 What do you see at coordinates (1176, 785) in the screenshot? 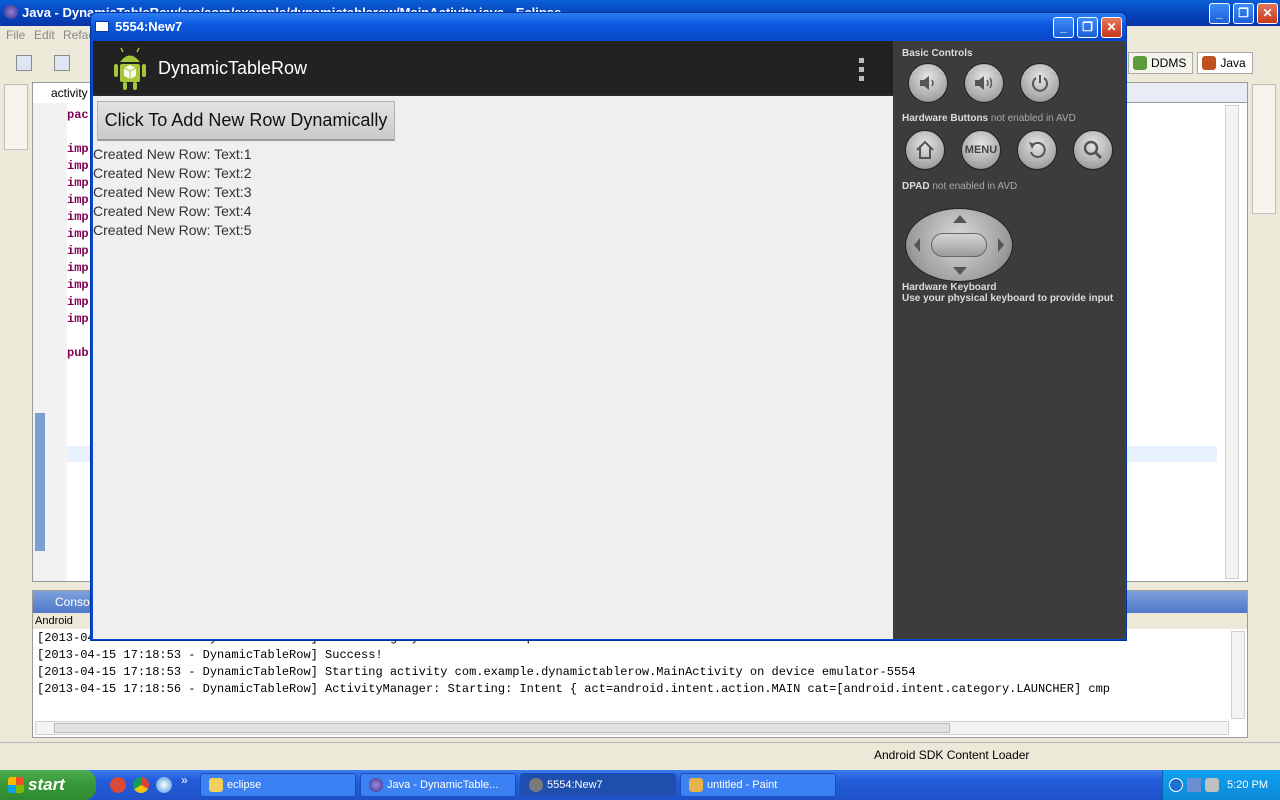
I see `tray-expand-icon` at bounding box center [1176, 785].